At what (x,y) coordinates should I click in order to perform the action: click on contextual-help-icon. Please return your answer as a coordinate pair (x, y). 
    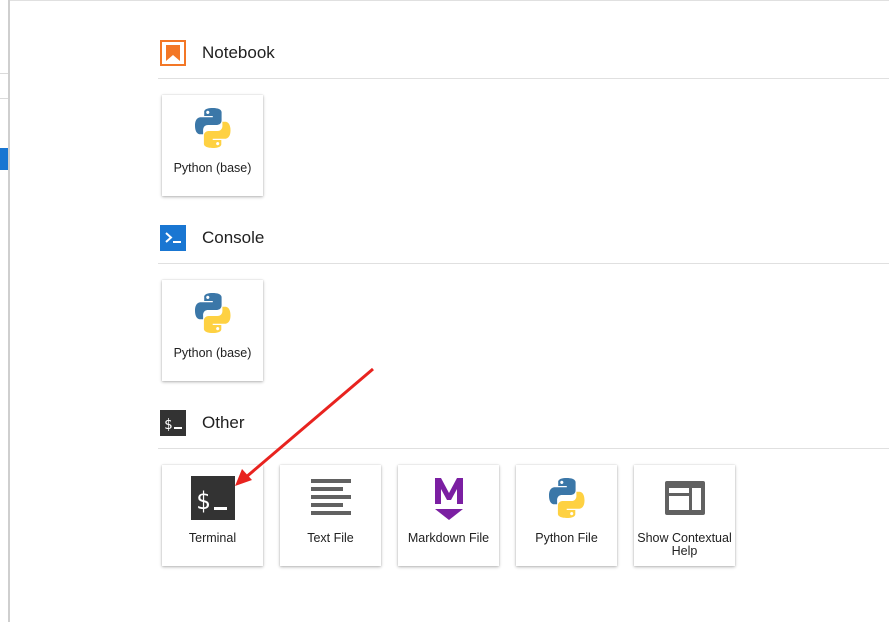
    Looking at the image, I should click on (685, 498).